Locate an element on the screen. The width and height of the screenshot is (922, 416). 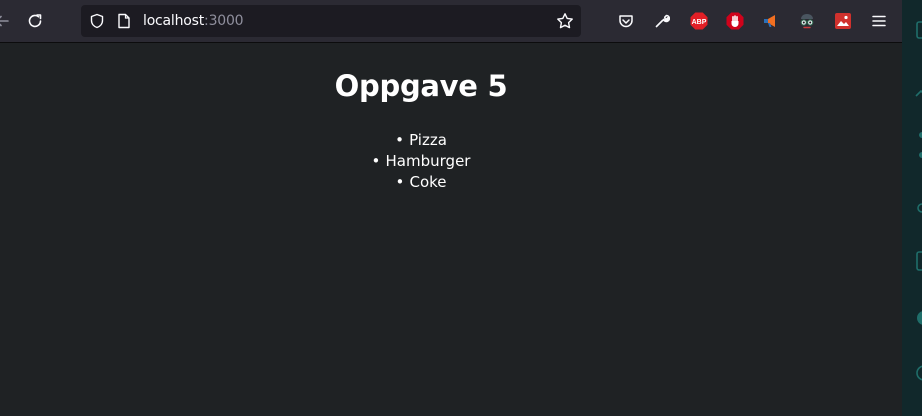
star-icon is located at coordinates (565, 21).